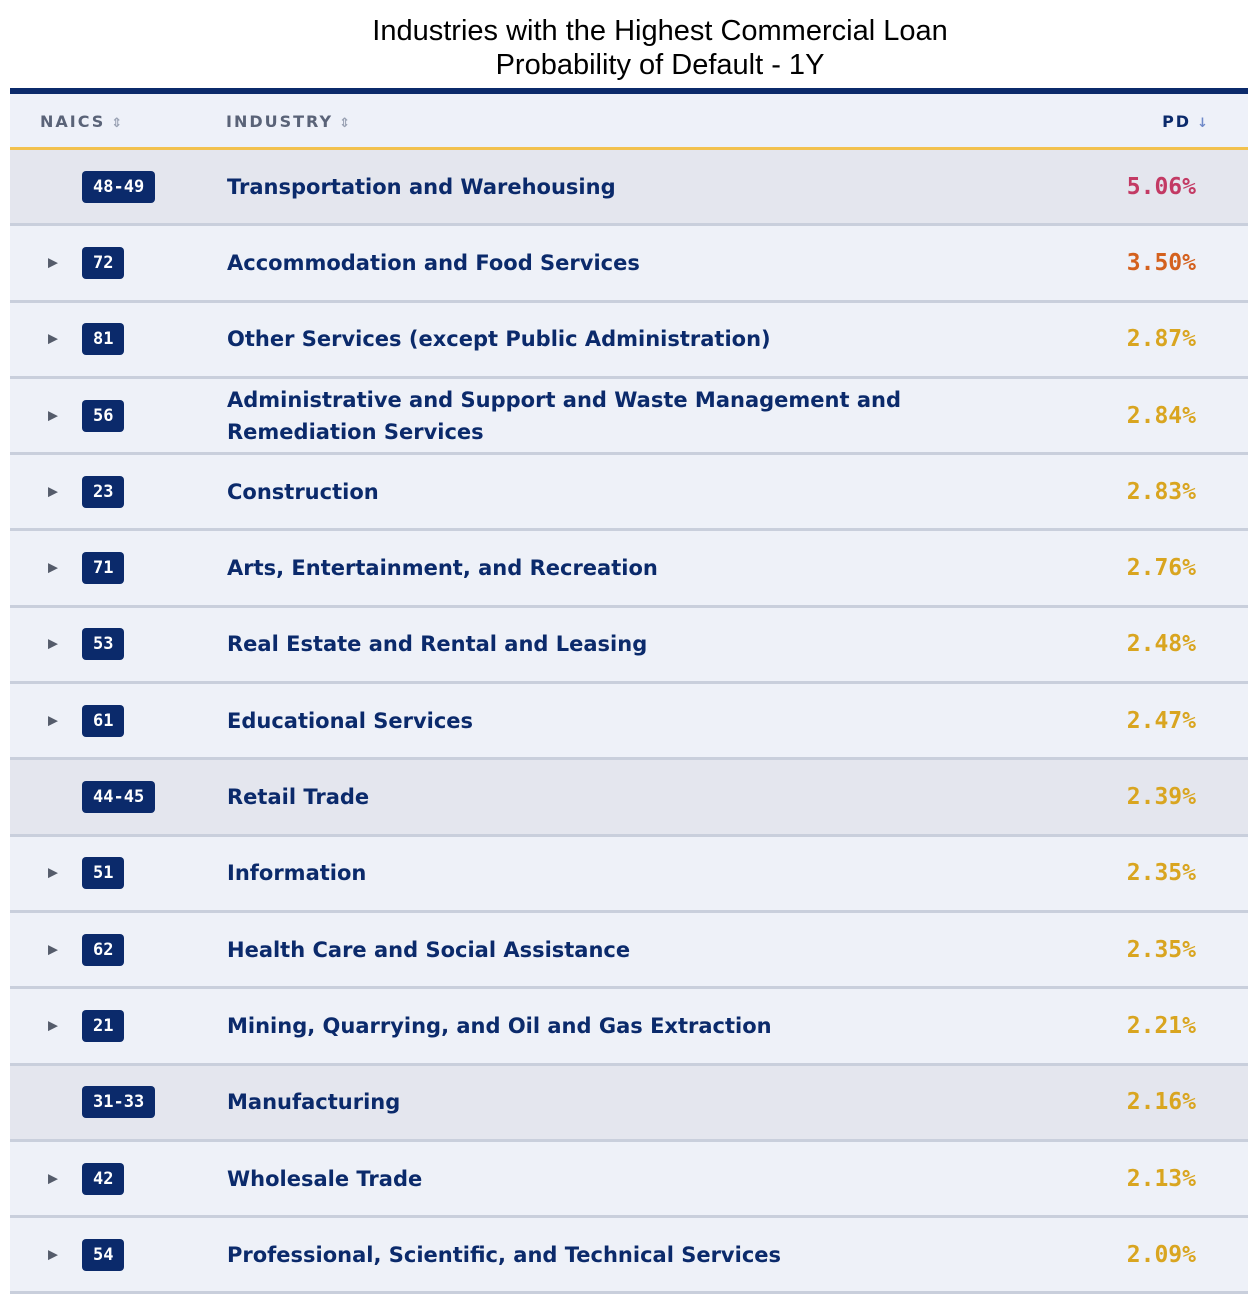 The image size is (1248, 1298). What do you see at coordinates (437, 644) in the screenshot?
I see `industry-name: Real Estate and Rental and Leasing` at bounding box center [437, 644].